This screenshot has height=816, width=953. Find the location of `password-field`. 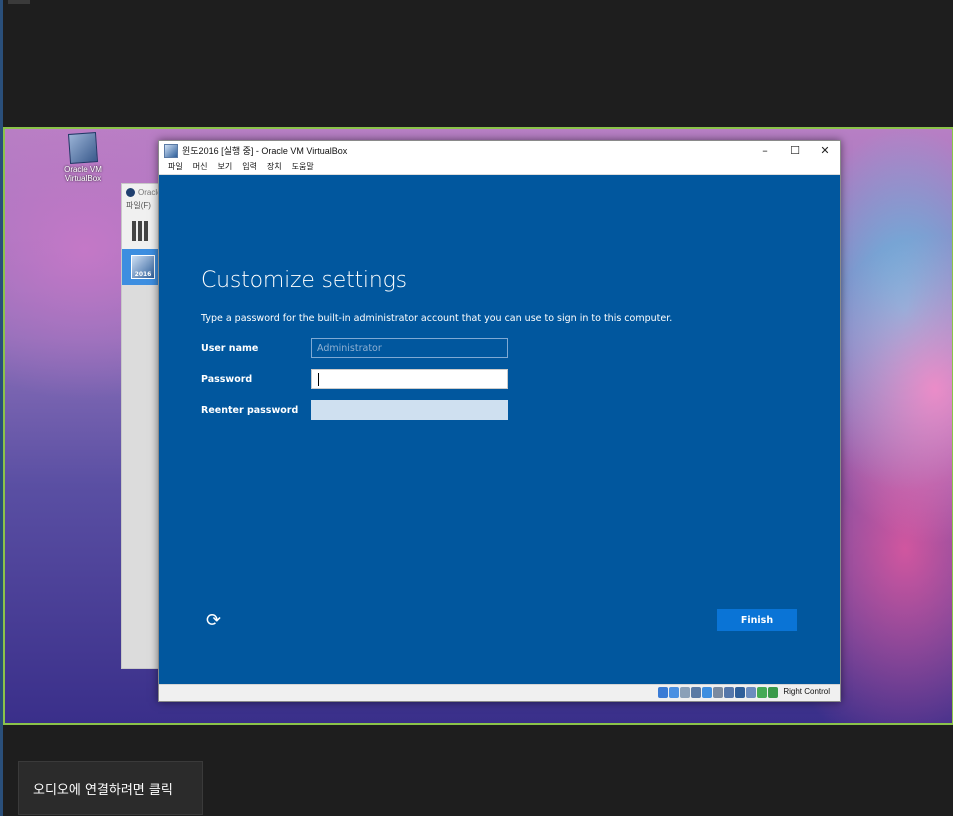

password-field is located at coordinates (409, 379).